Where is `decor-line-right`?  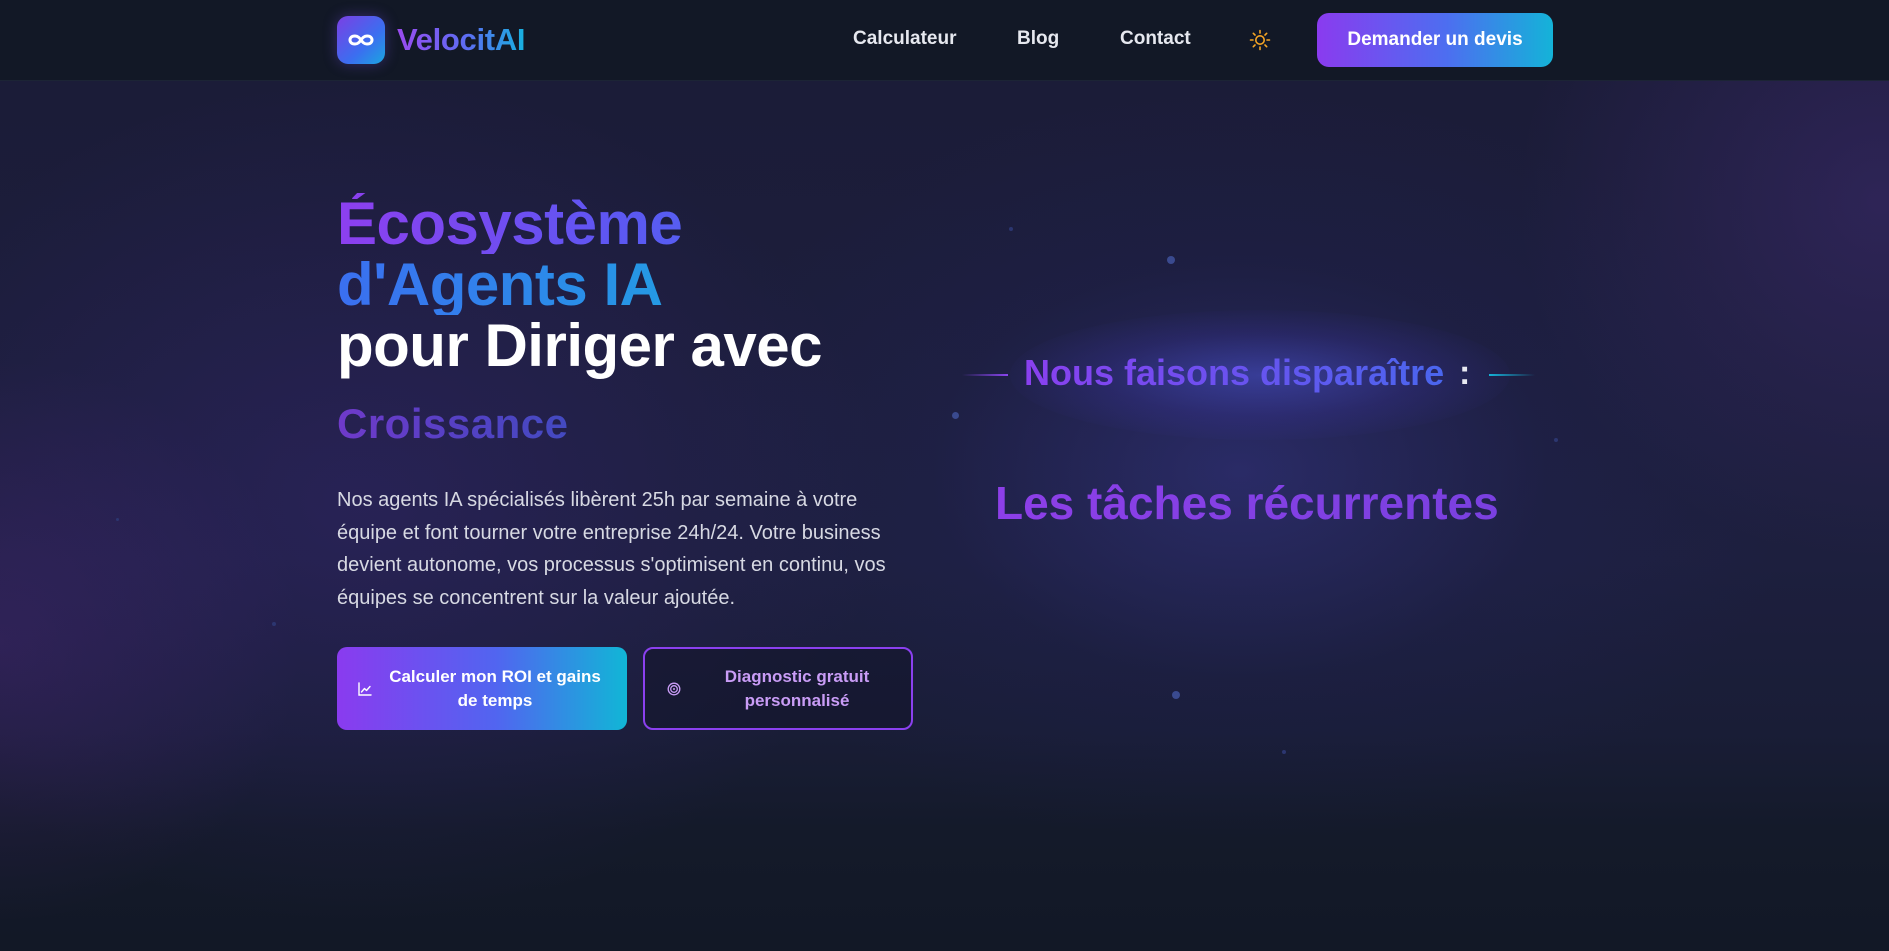
decor-line-right is located at coordinates (1512, 375).